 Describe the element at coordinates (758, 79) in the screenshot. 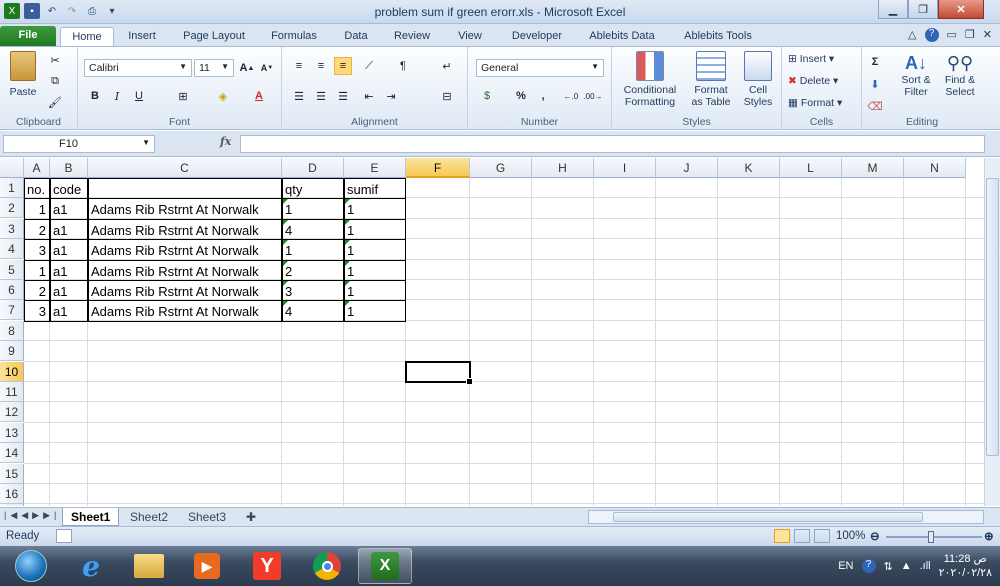

I see `cell-styles-button: Cell Styles` at that location.